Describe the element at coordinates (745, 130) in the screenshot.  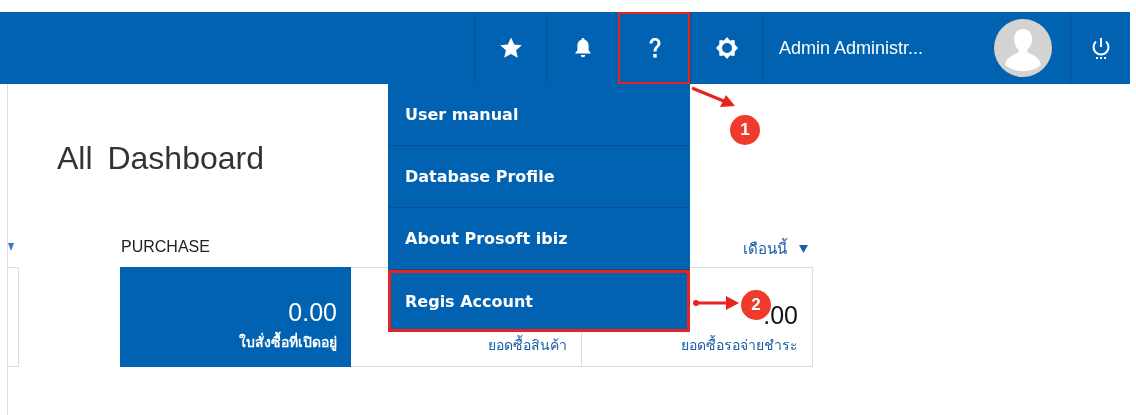
I see `step-badge: 1` at that location.